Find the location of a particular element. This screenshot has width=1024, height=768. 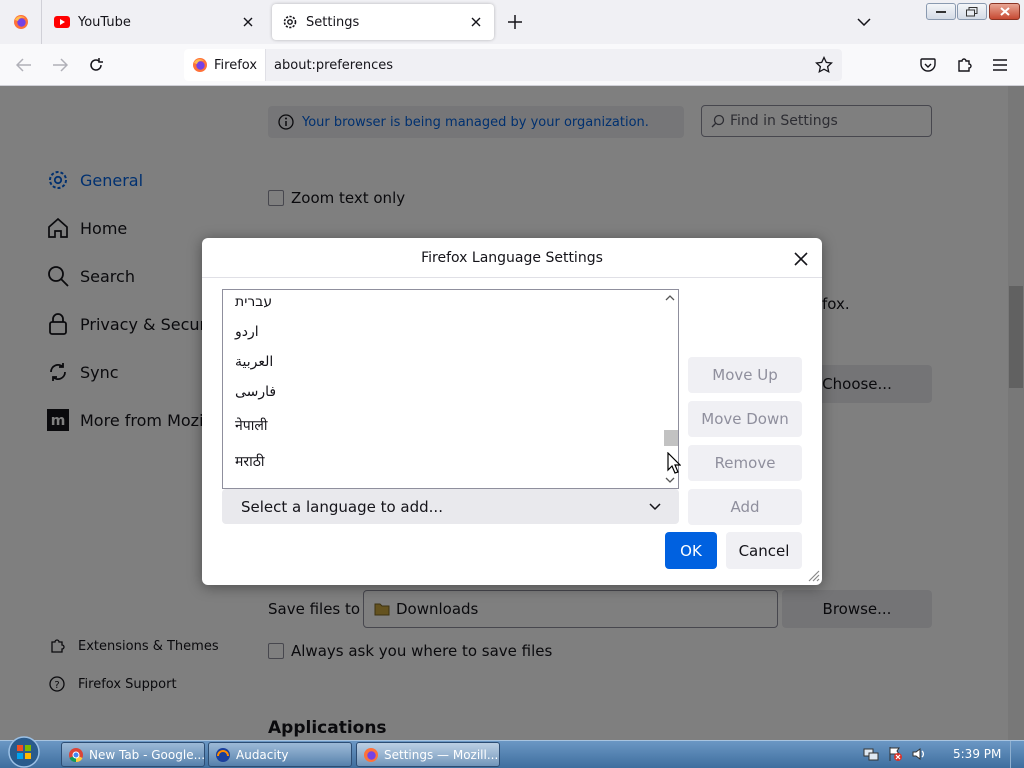

resize-grip-icon is located at coordinates (813, 575).